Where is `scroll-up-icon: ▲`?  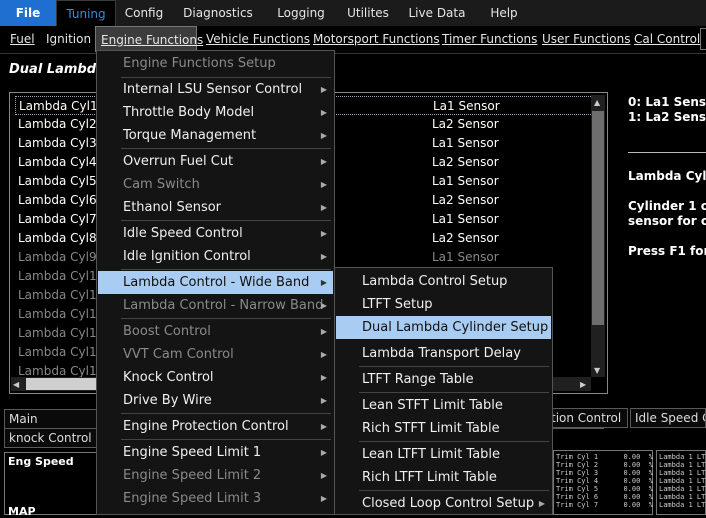
scroll-up-icon: ▲ is located at coordinates (597, 102).